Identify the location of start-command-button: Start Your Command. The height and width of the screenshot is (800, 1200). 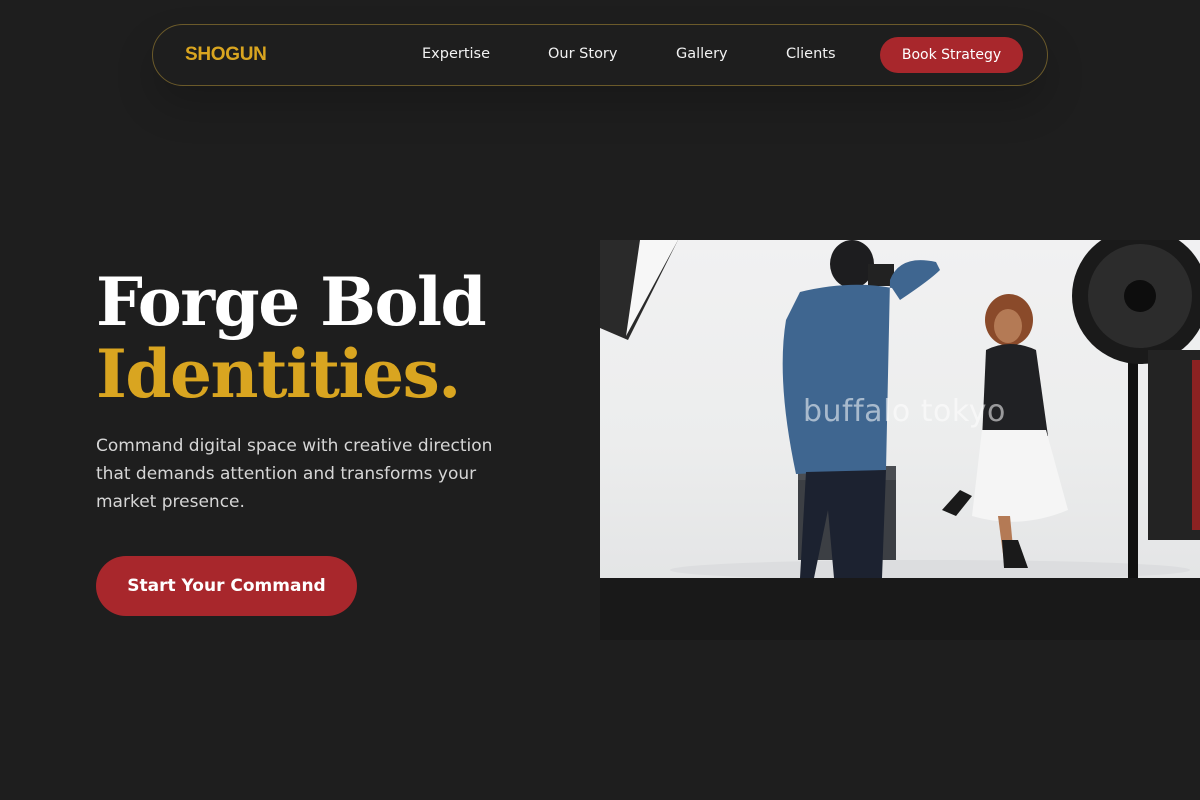
(226, 586).